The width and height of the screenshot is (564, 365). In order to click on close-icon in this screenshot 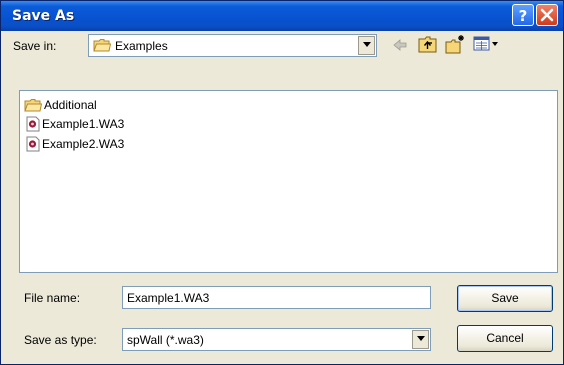, I will do `click(547, 15)`.